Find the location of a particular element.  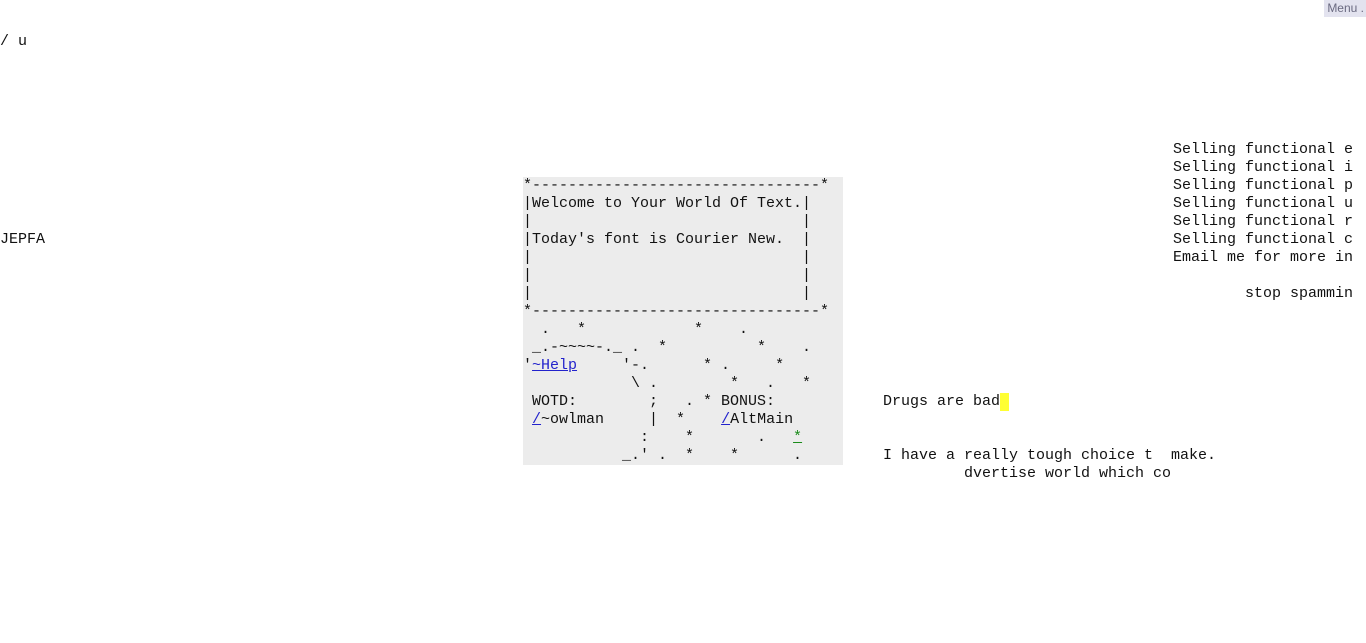

spam-line: Selling functional c is located at coordinates (1263, 239).